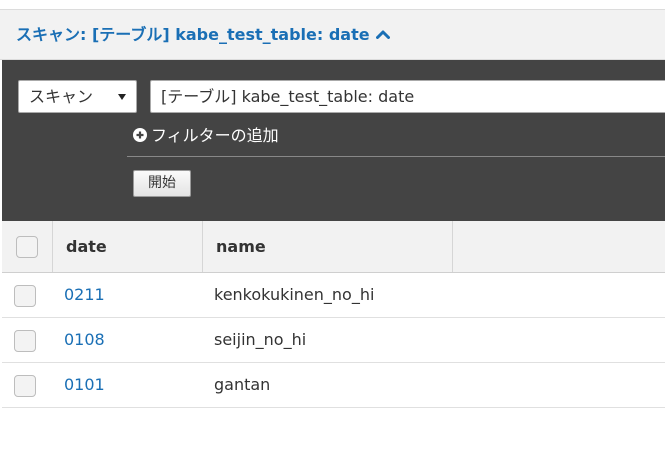 The width and height of the screenshot is (665, 471). I want to click on scan-header-toggle: スキャン: [テーブル] kabe_test_table: date, so click(203, 34).